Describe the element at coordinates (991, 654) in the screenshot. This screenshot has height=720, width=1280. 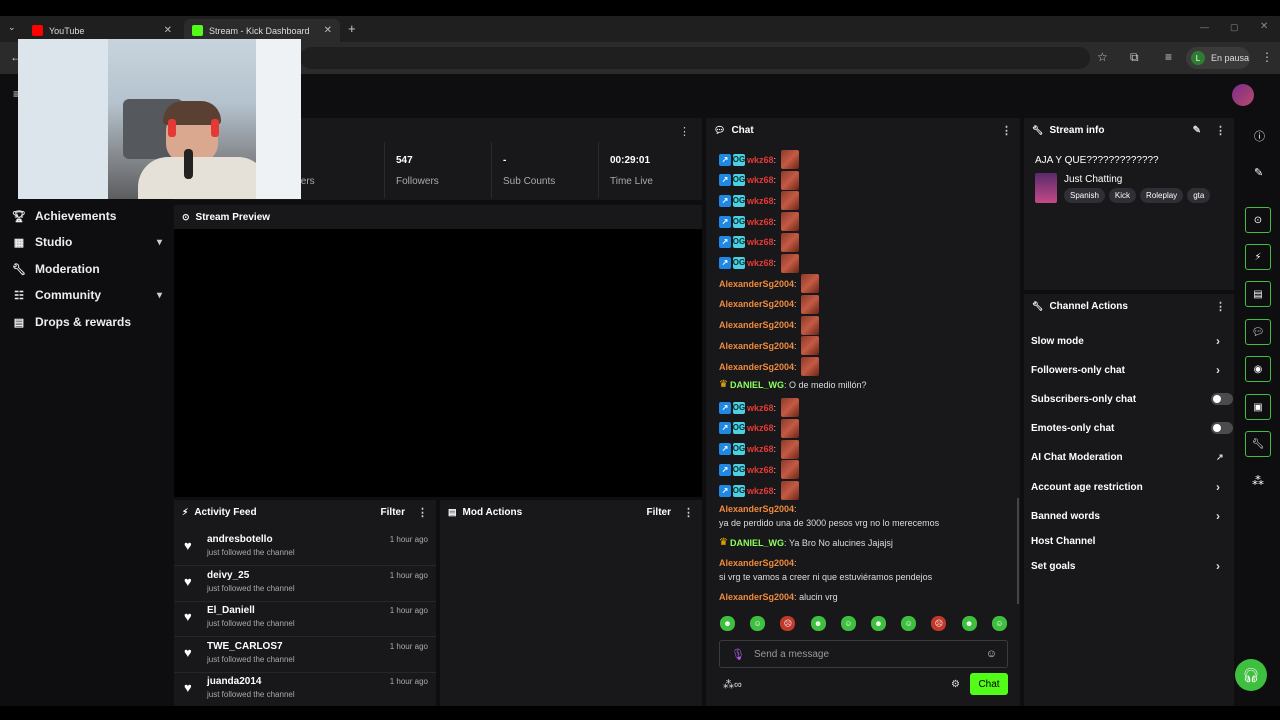
I see `emoji-picker-icon: ☺` at that location.